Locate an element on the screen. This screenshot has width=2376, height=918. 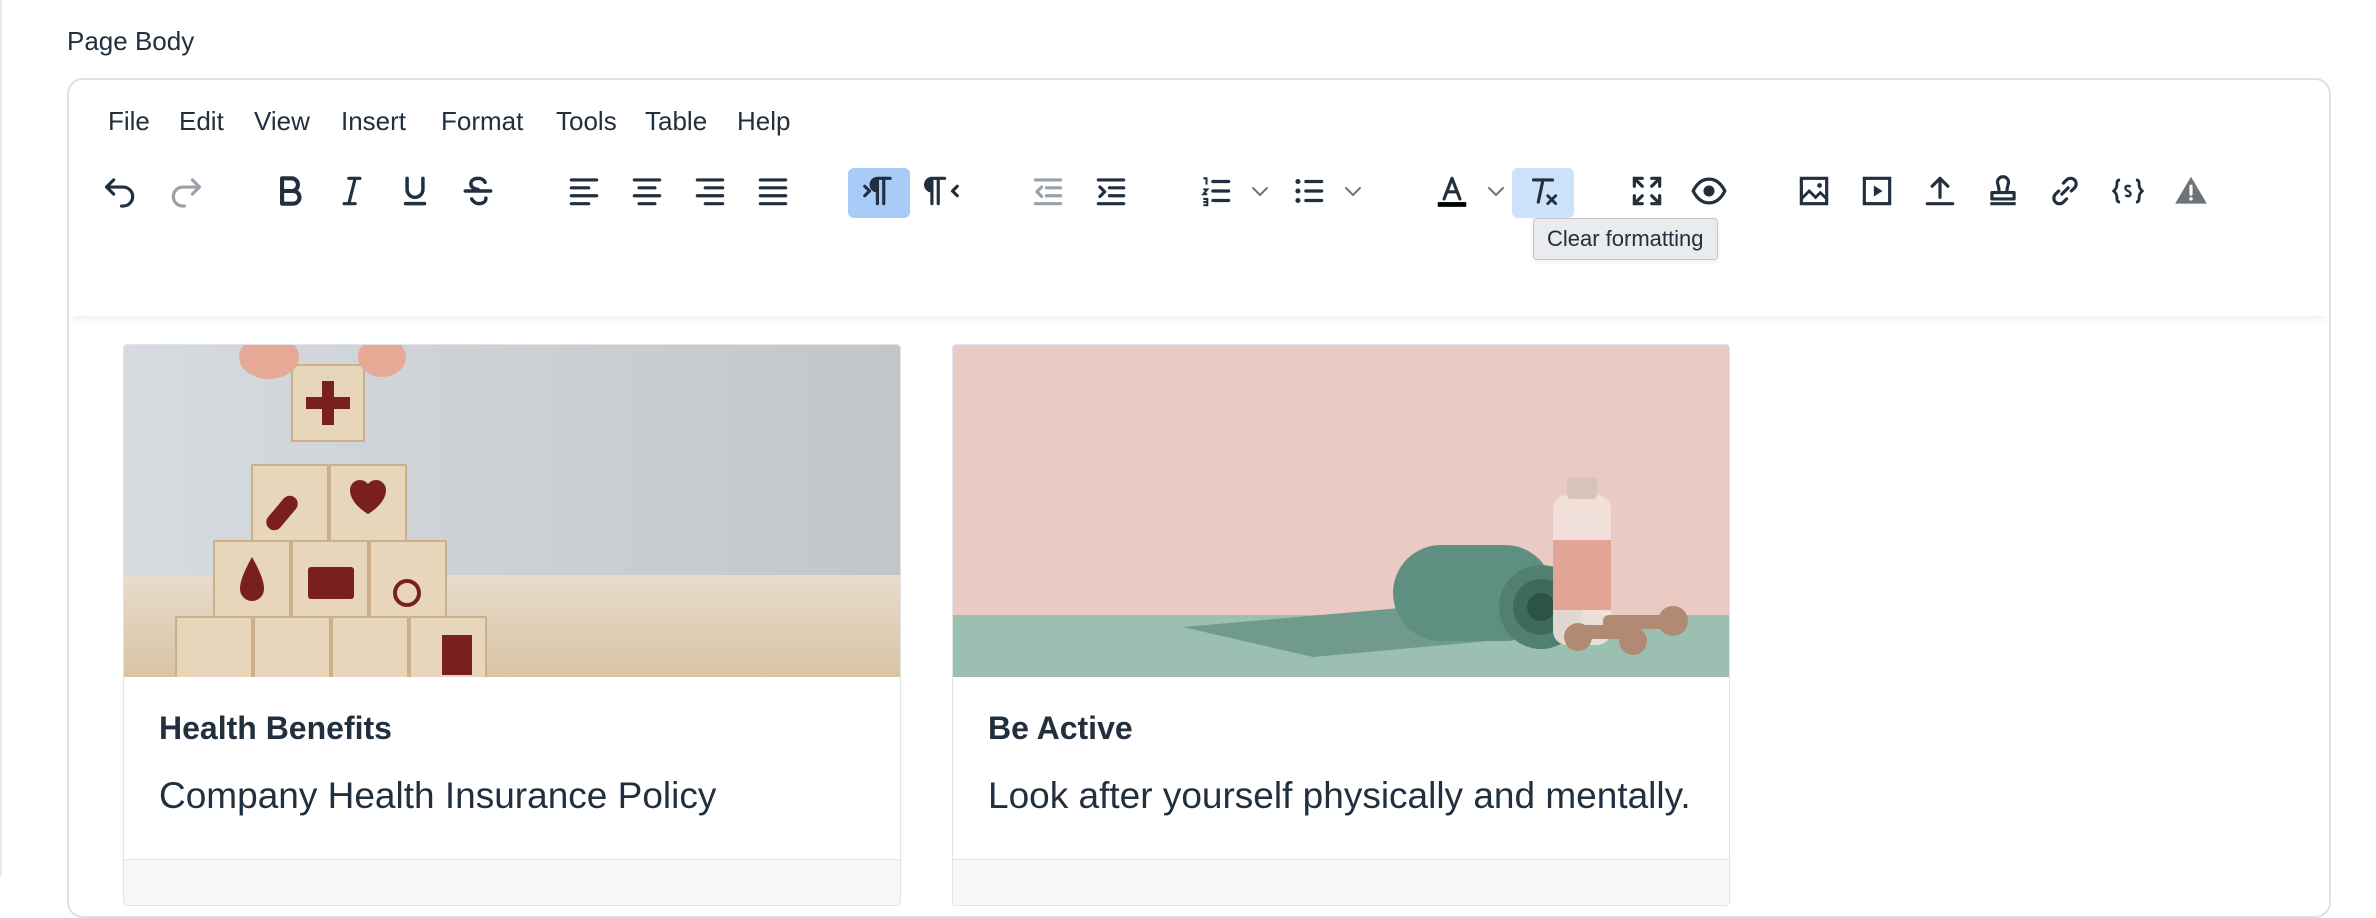
indent-button is located at coordinates (1111, 193).